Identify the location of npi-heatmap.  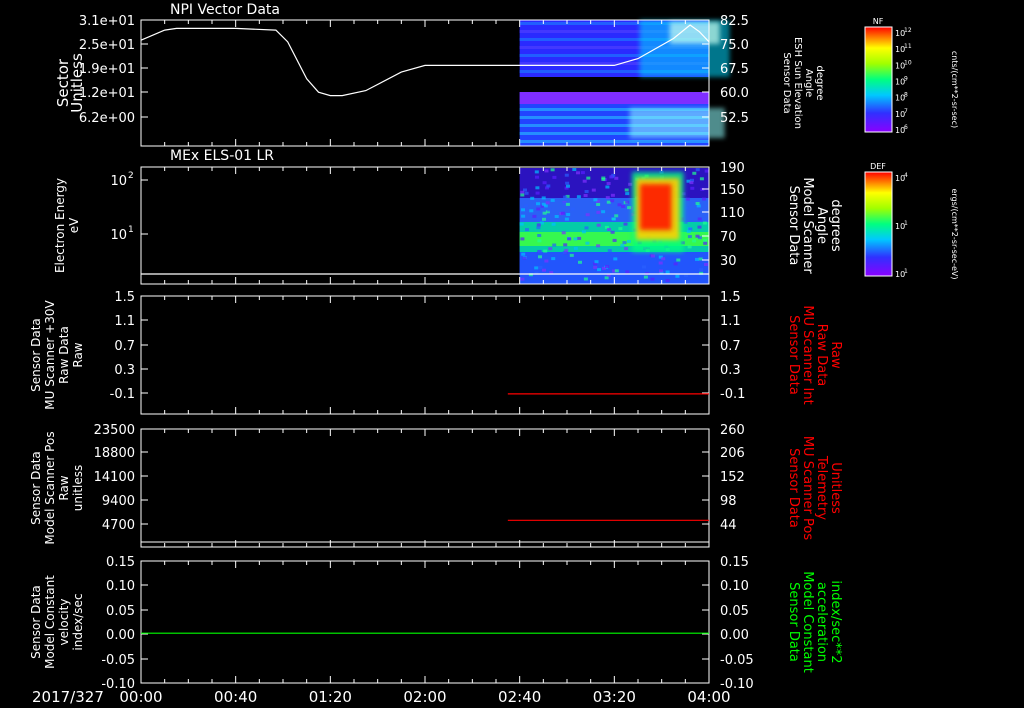
(624, 83).